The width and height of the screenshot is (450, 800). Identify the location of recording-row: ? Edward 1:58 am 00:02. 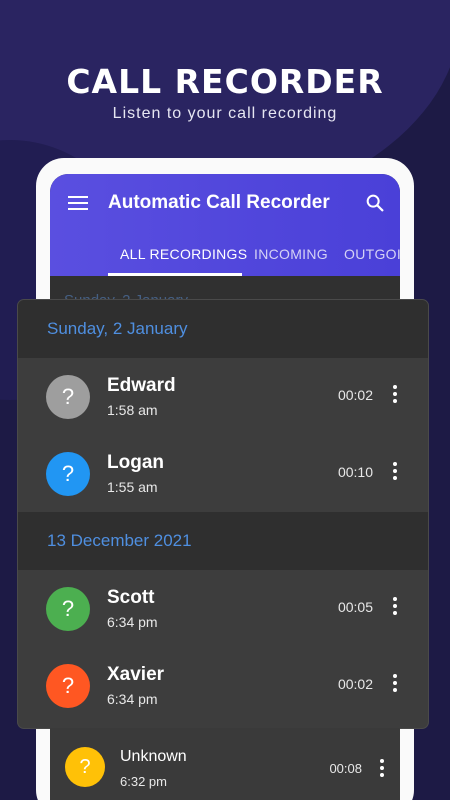
(223, 396).